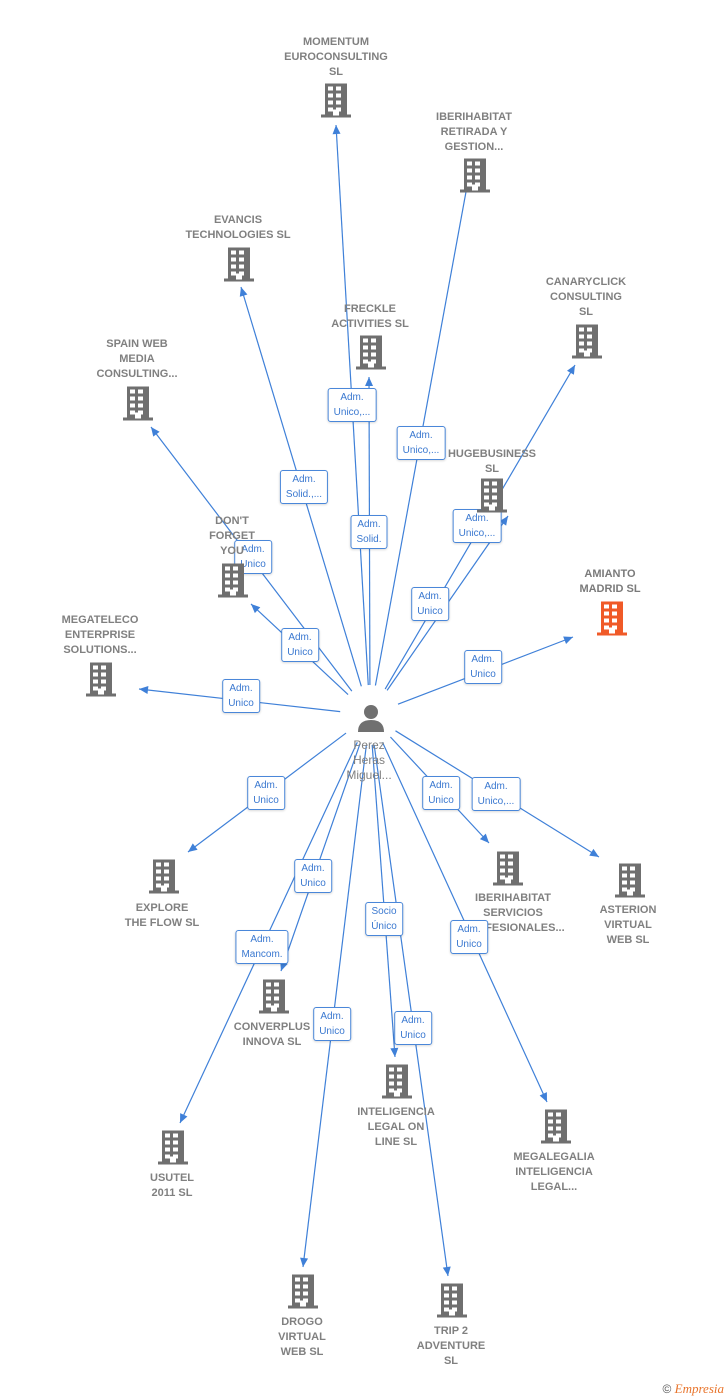  I want to click on company-name-line: TECHNOLOGIES SL, so click(238, 235).